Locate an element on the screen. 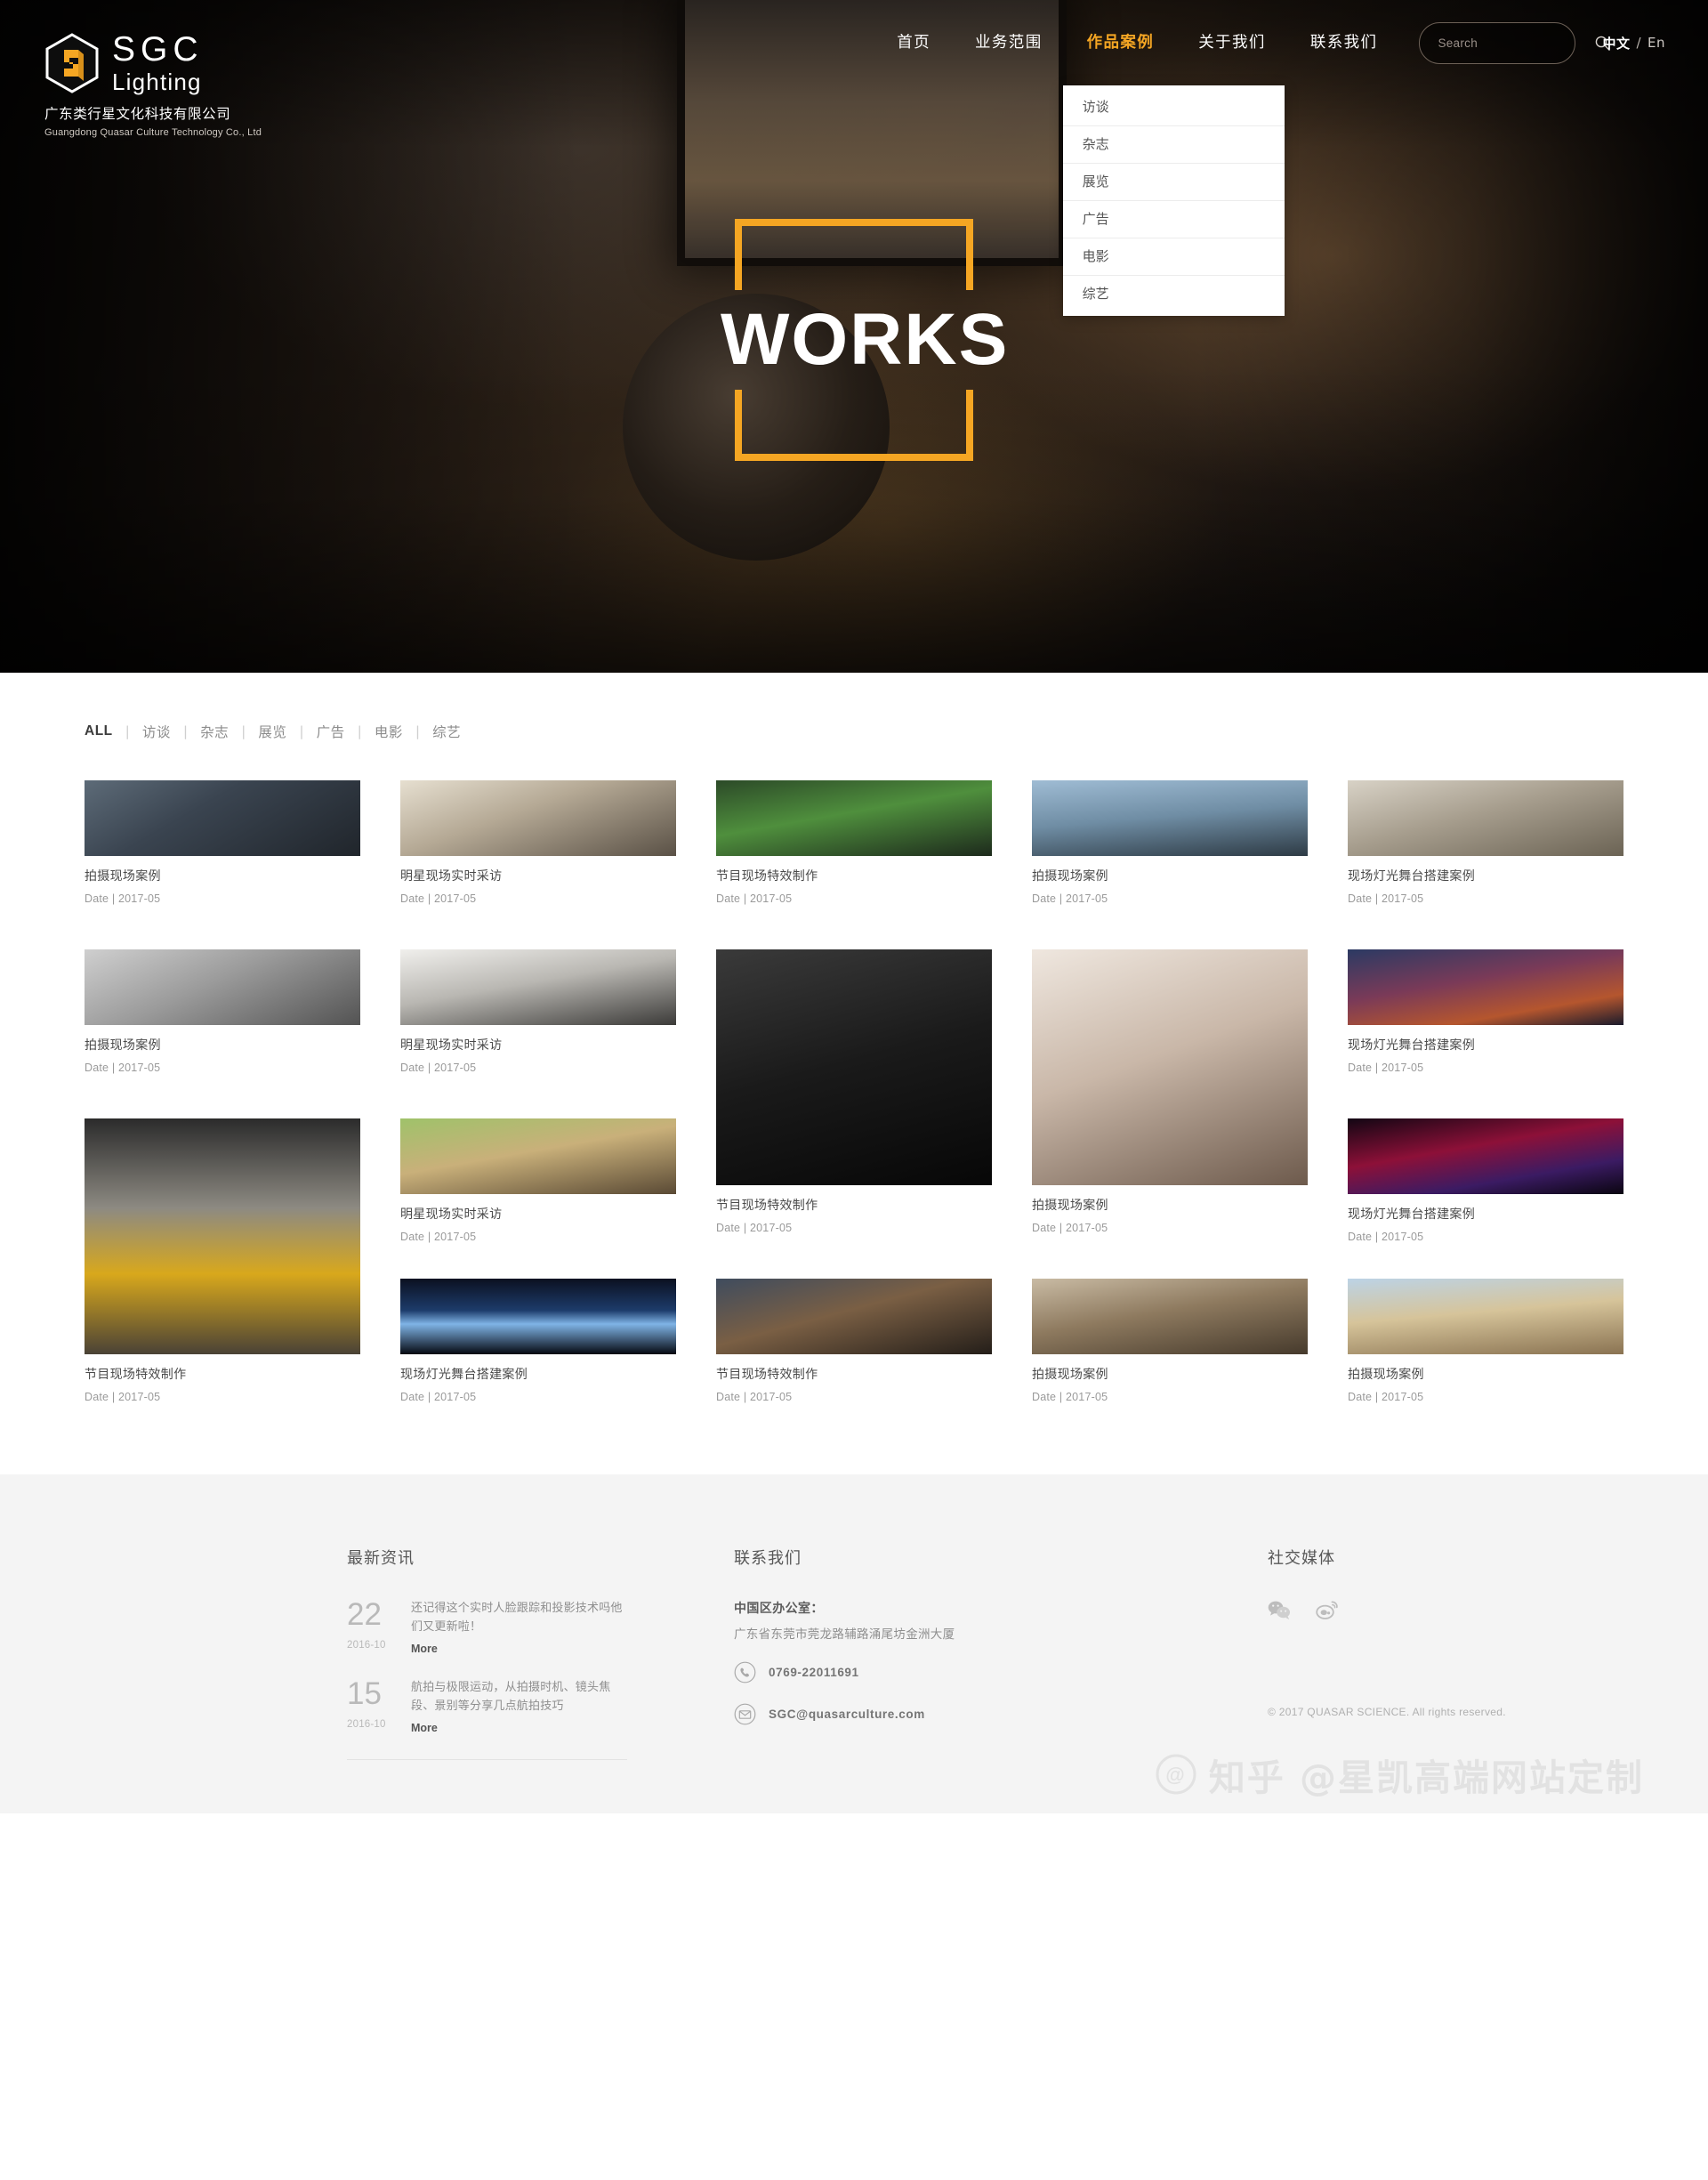 This screenshot has width=1708, height=2180. dropdown-item-exhibition: 展览 is located at coordinates (1173, 182).